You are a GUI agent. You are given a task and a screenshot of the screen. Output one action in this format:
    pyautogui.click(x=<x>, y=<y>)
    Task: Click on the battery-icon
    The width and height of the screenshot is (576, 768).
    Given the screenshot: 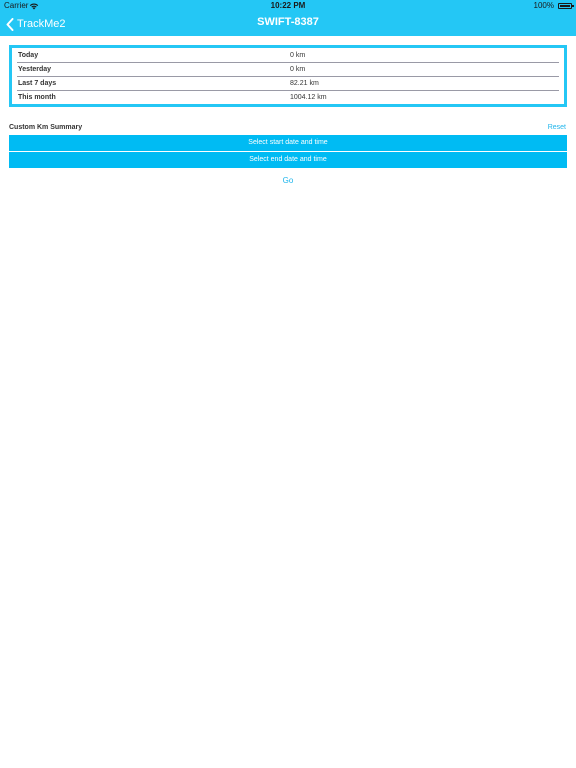 What is the action you would take?
    pyautogui.click(x=566, y=6)
    